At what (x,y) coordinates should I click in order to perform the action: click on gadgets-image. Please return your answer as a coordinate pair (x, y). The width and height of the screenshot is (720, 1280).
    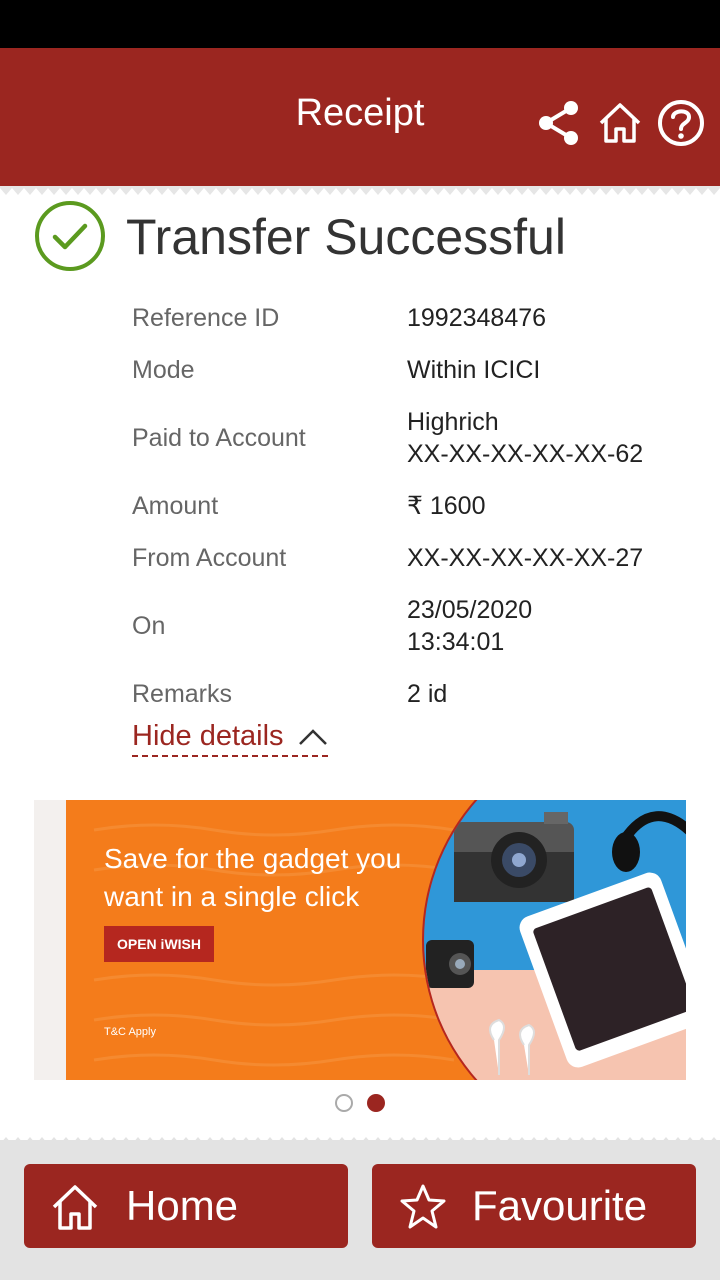
    Looking at the image, I should click on (554, 940).